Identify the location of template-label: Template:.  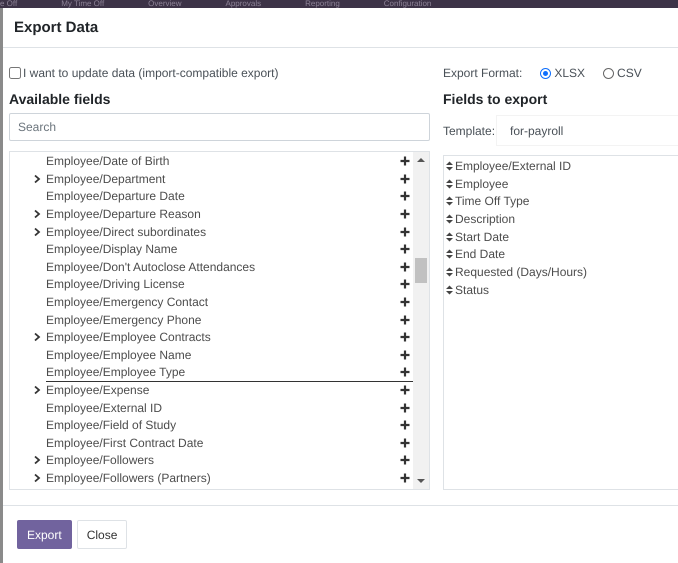
(469, 131).